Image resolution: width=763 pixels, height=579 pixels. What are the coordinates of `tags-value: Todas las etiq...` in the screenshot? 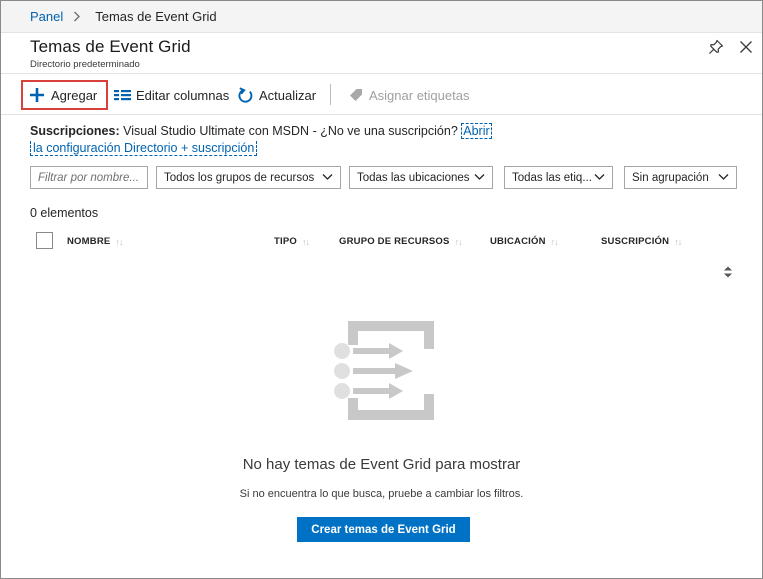 It's located at (552, 177).